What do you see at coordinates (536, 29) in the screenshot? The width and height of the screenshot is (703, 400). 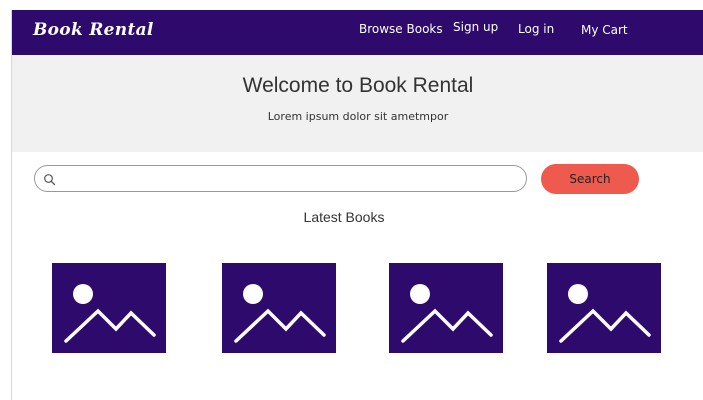 I see `nav-log-in: Log in` at bounding box center [536, 29].